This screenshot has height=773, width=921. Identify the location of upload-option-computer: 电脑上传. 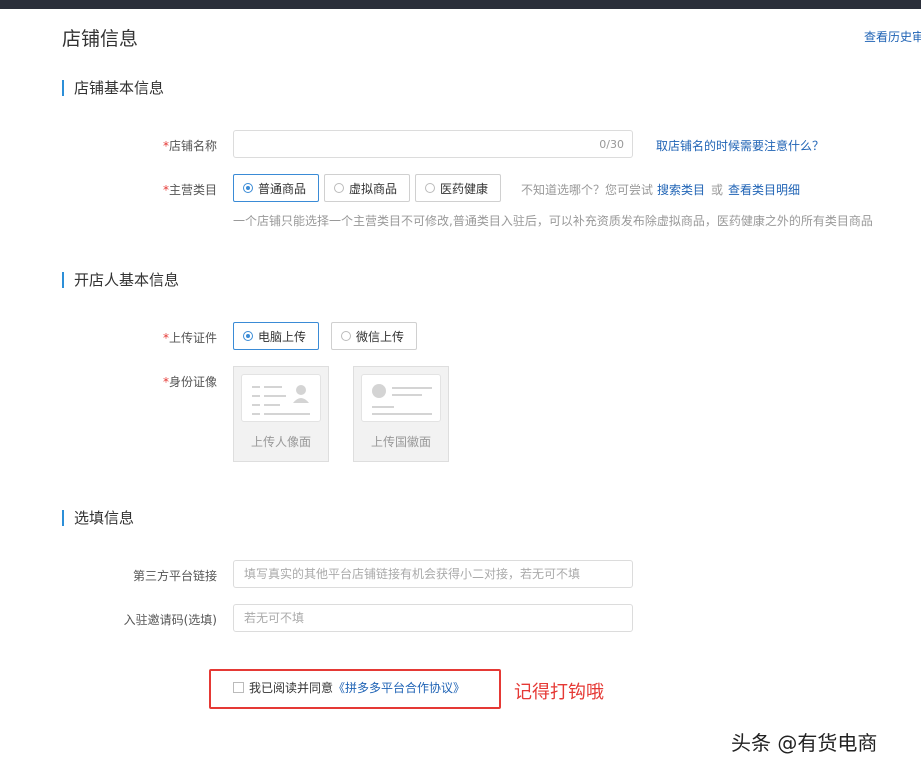
(276, 336).